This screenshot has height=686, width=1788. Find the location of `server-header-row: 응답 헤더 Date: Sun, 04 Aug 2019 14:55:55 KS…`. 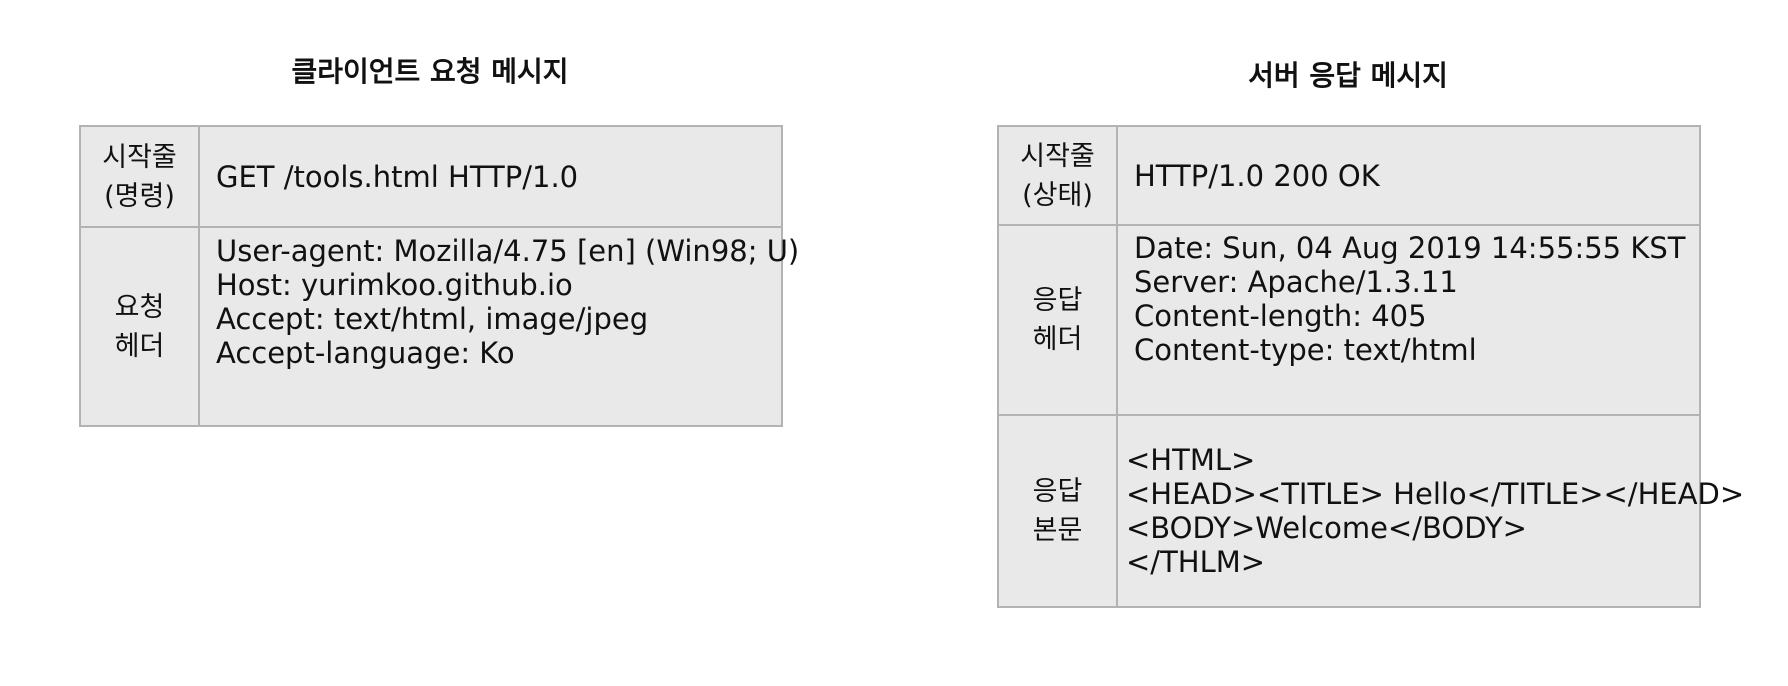

server-header-row: 응답 헤더 Date: Sun, 04 Aug 2019 14:55:55 KS… is located at coordinates (1349, 320).